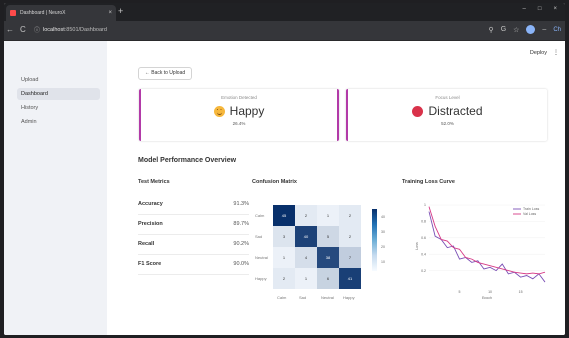  I want to click on streamlit-favicon-icon, so click(13, 13).